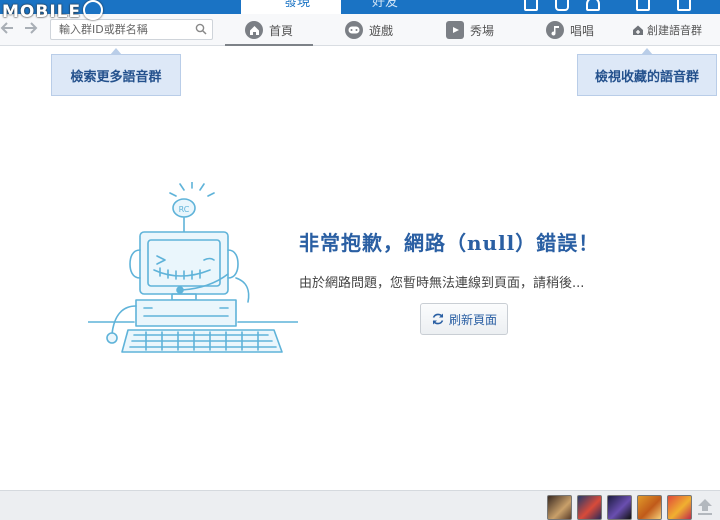 Image resolution: width=720 pixels, height=520 pixels. I want to click on game-avatar-5-icon, so click(679, 507).